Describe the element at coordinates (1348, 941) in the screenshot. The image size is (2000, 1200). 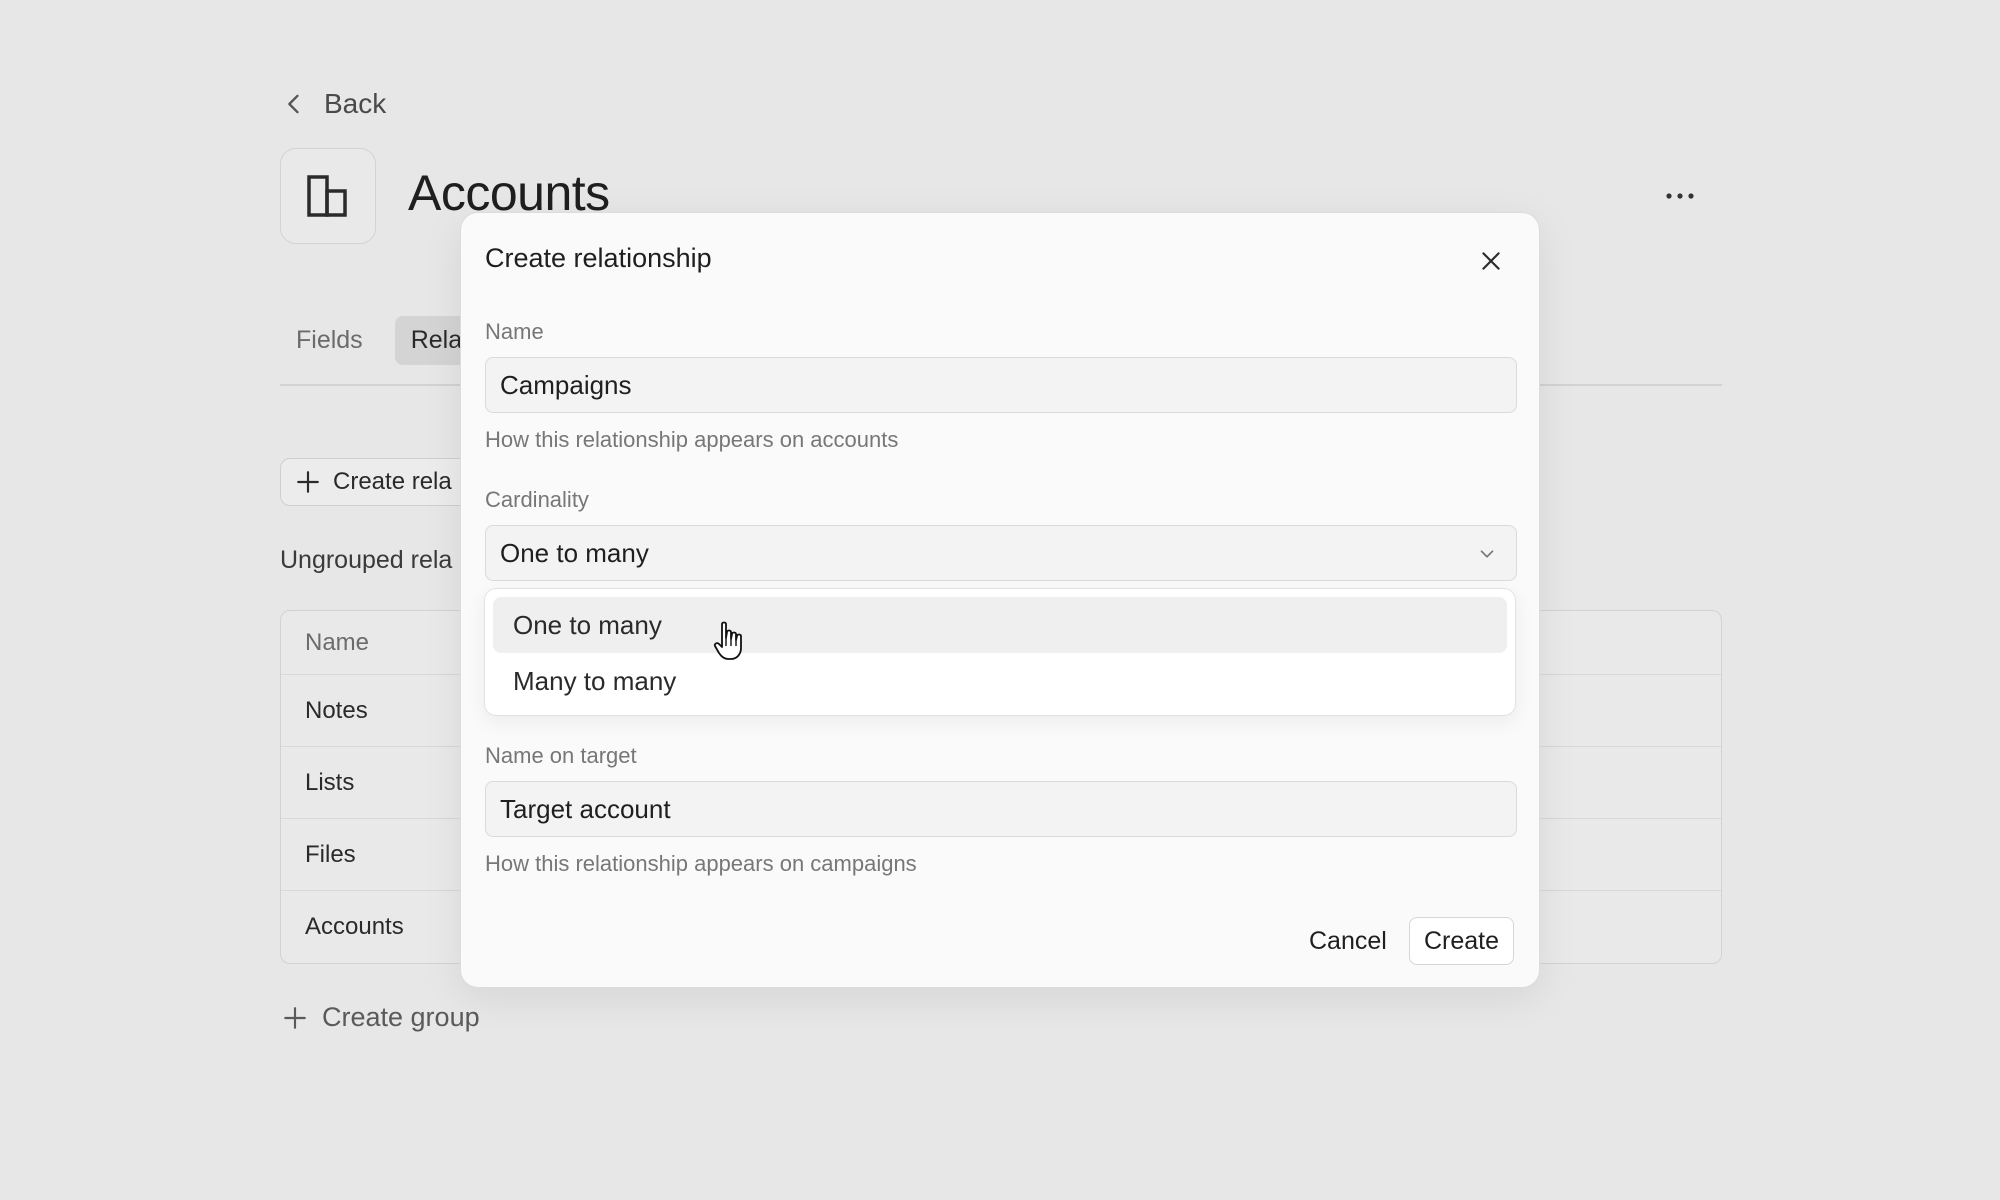
I see `cancel-button: Cancel` at that location.